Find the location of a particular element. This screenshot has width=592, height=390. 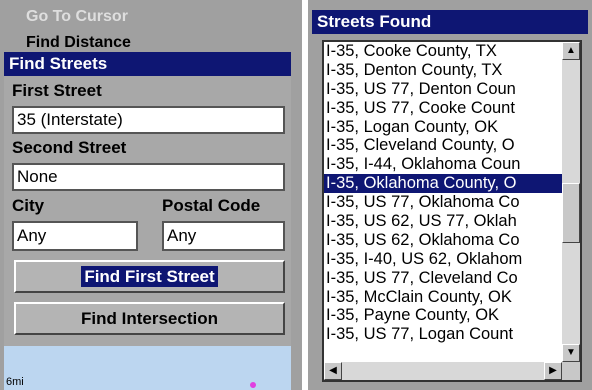

map-view: 6mi is located at coordinates (147, 368).